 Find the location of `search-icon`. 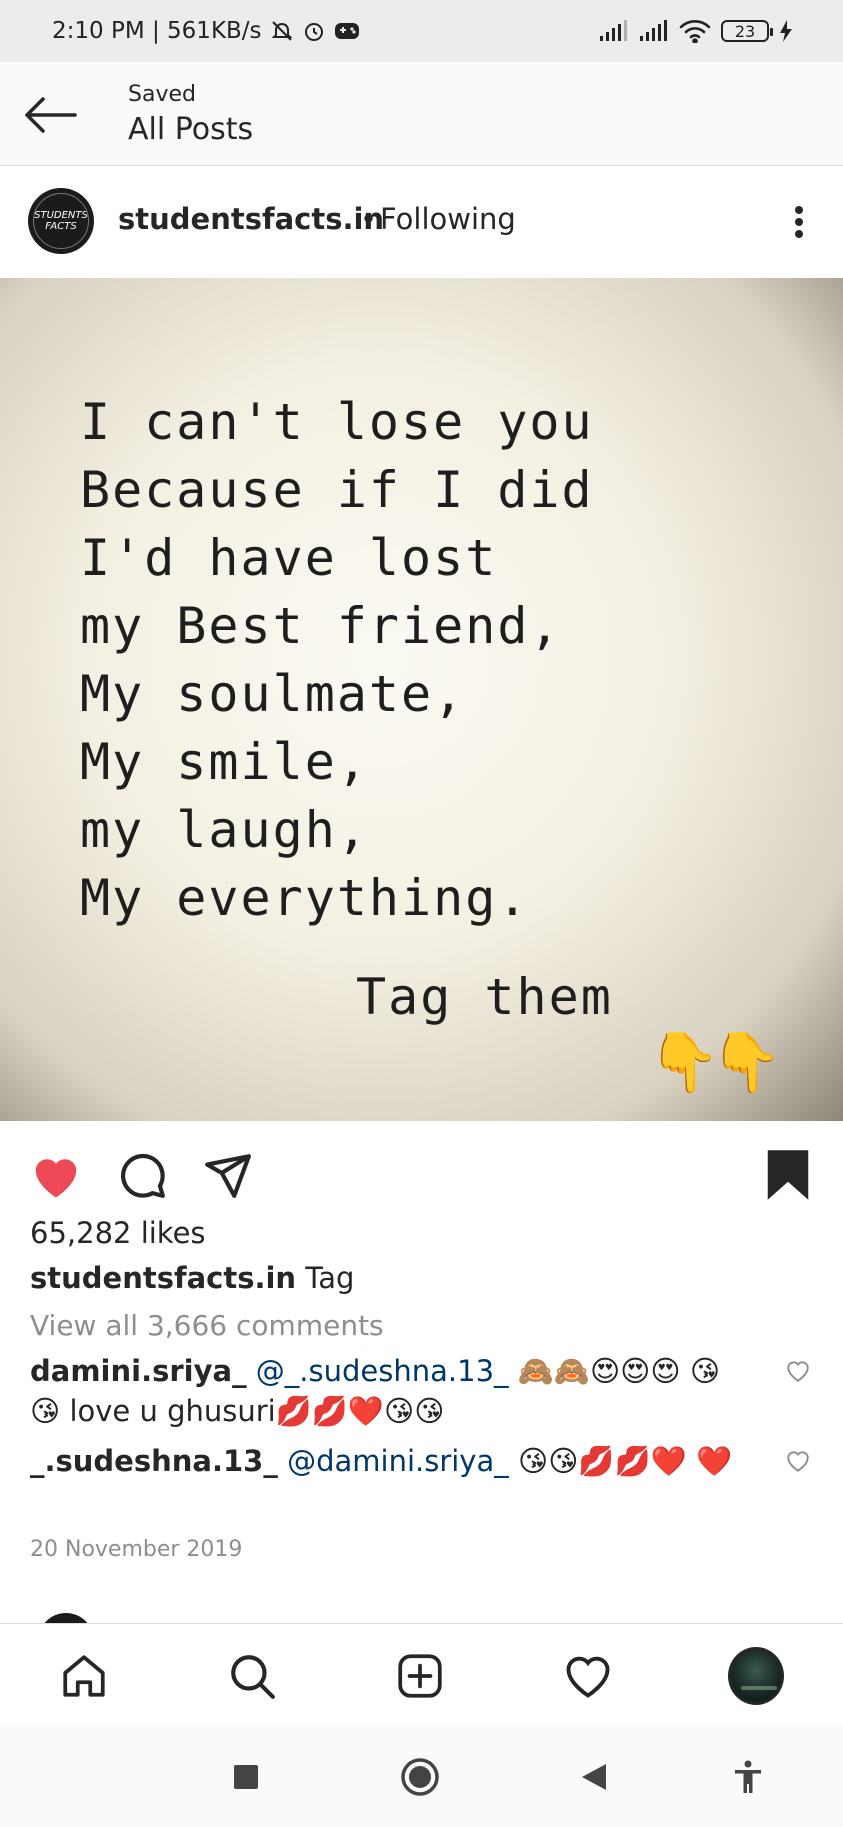

search-icon is located at coordinates (253, 1677).